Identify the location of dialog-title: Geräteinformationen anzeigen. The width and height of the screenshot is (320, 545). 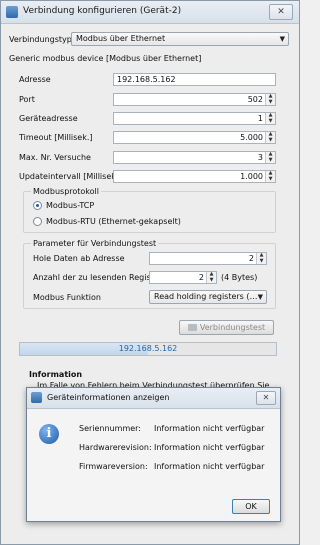
(108, 397).